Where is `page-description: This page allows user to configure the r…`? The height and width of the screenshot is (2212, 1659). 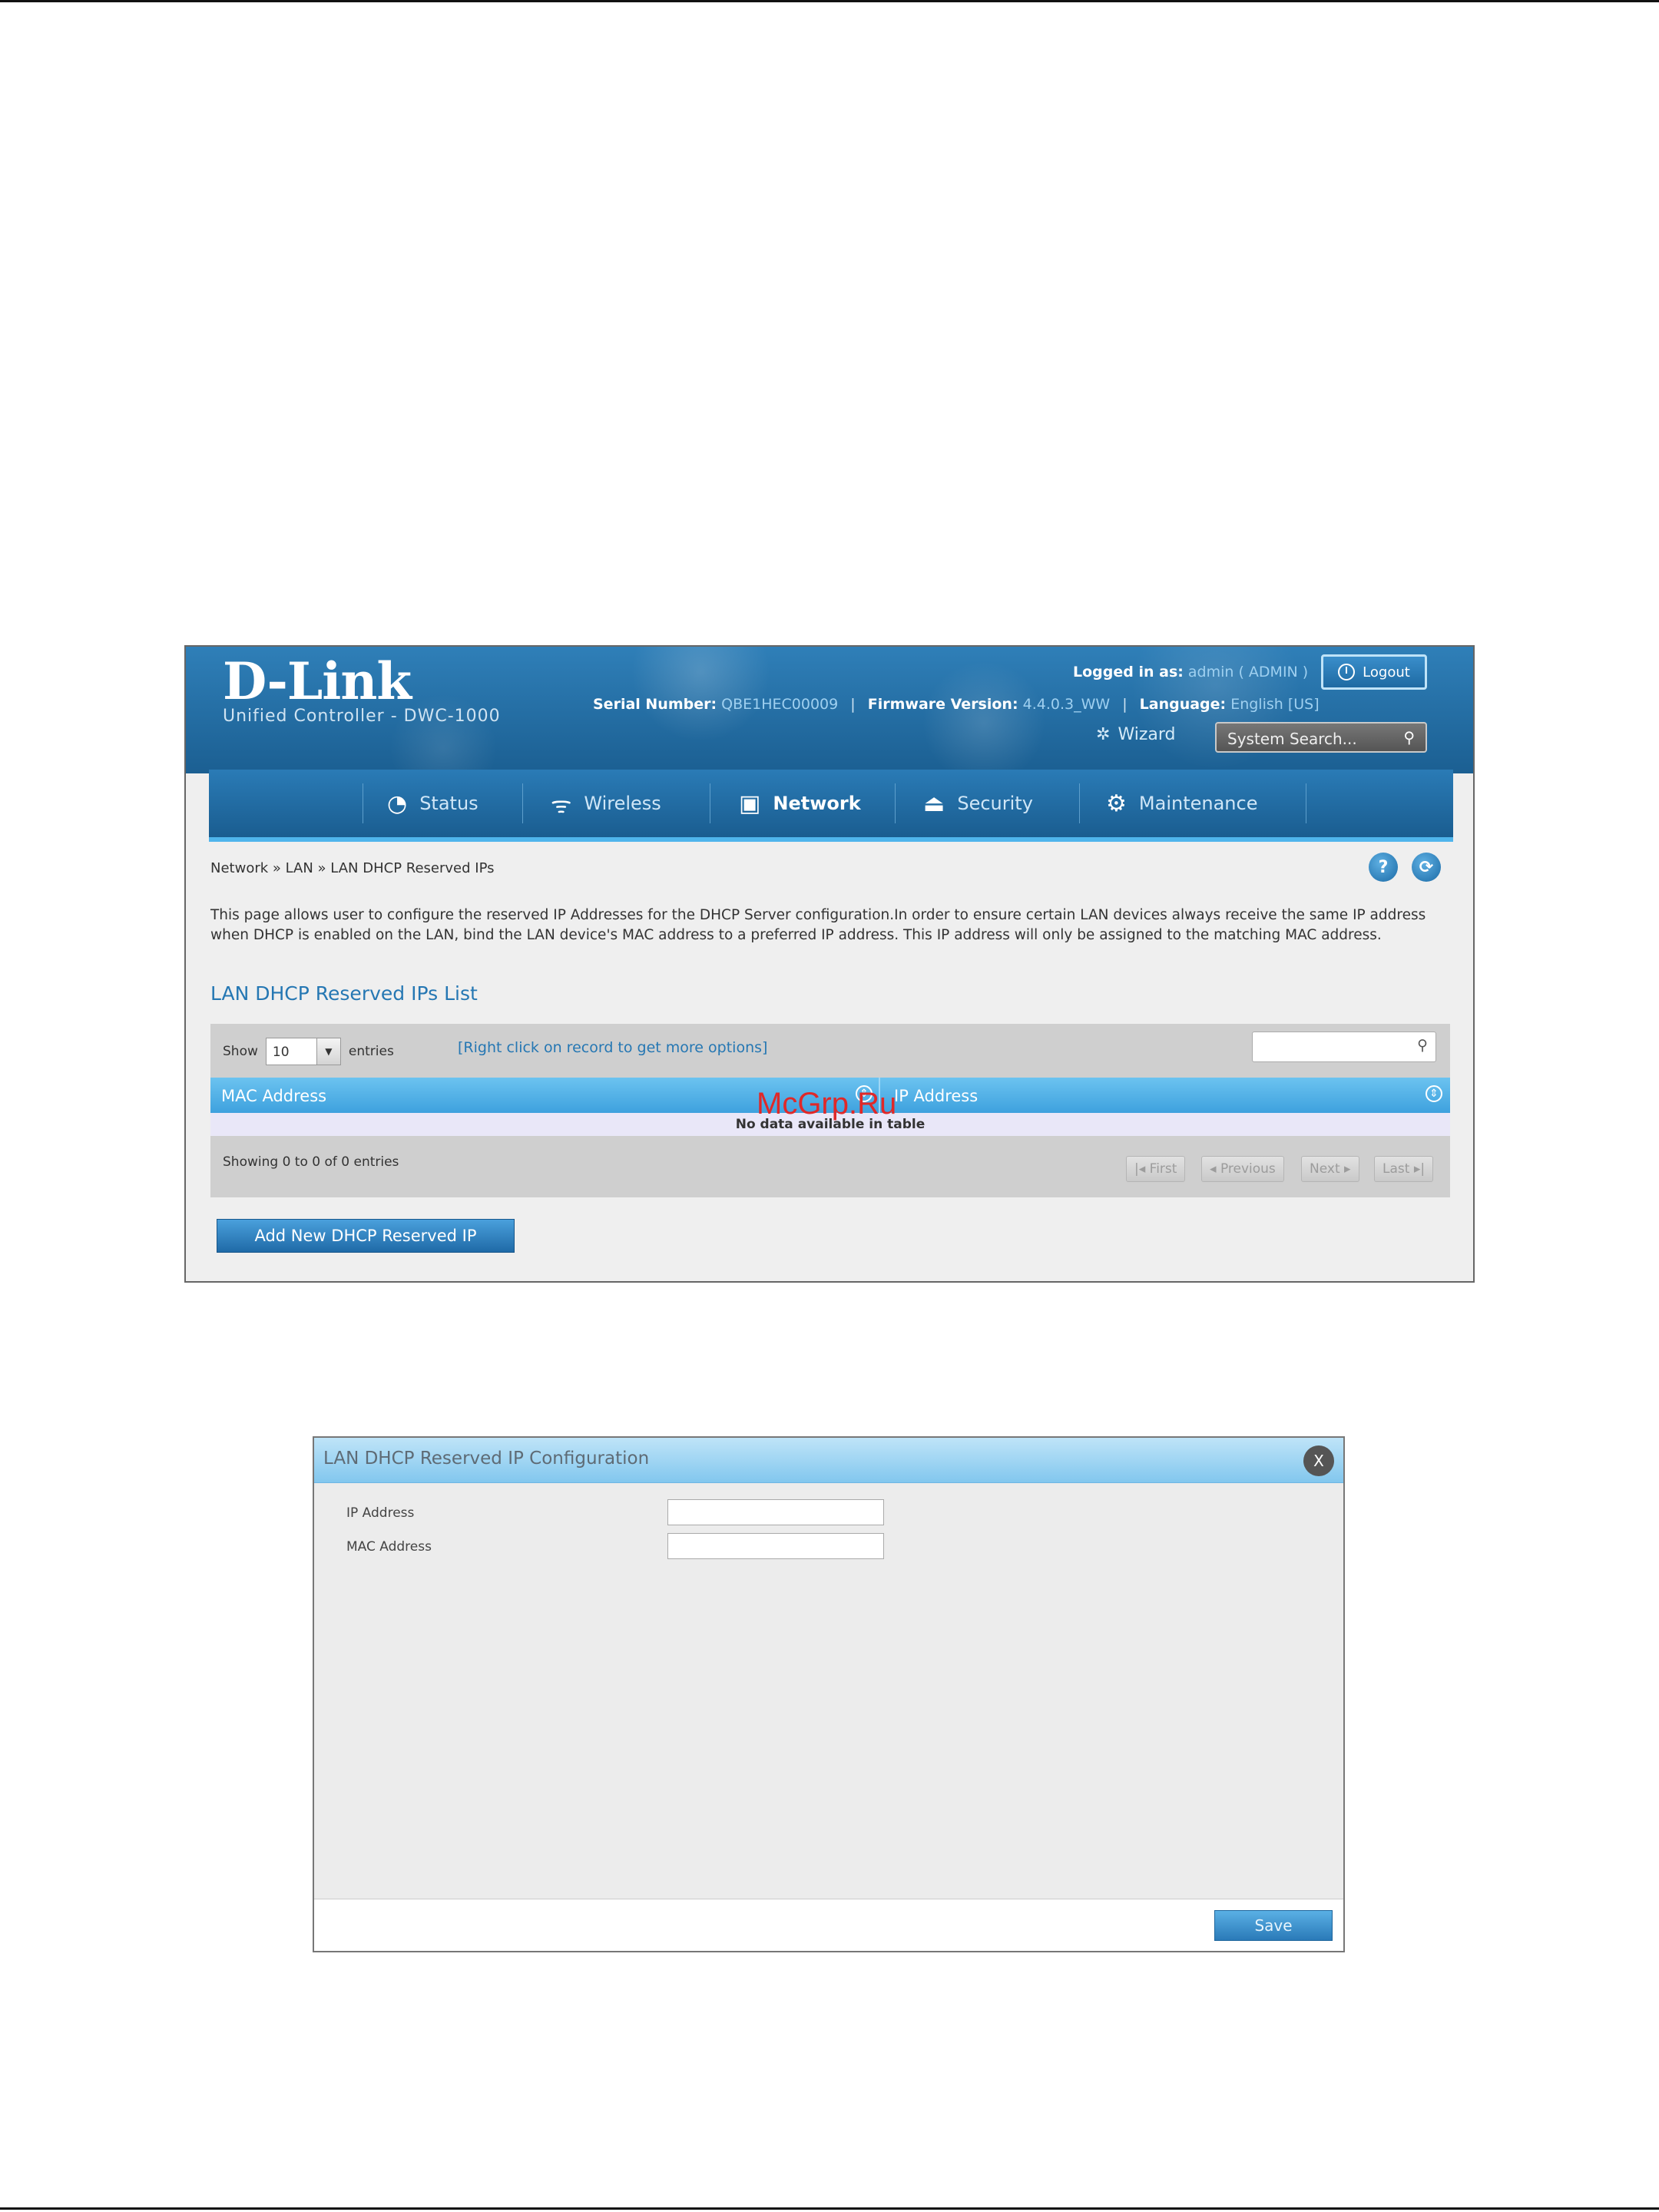 page-description: This page allows user to configure the r… is located at coordinates (818, 925).